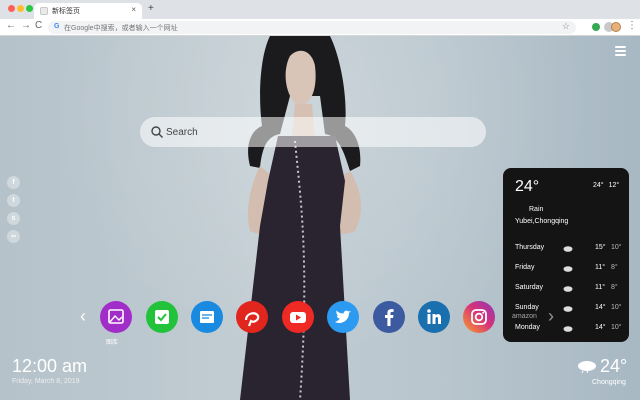  Describe the element at coordinates (162, 317) in the screenshot. I see `tasks-app-icon` at that location.